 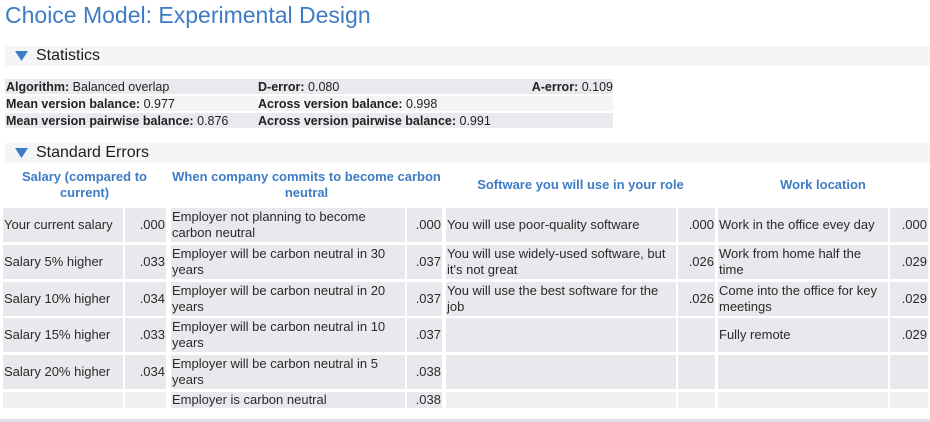 What do you see at coordinates (63, 262) in the screenshot?
I see `level-label: Salary 5% higher` at bounding box center [63, 262].